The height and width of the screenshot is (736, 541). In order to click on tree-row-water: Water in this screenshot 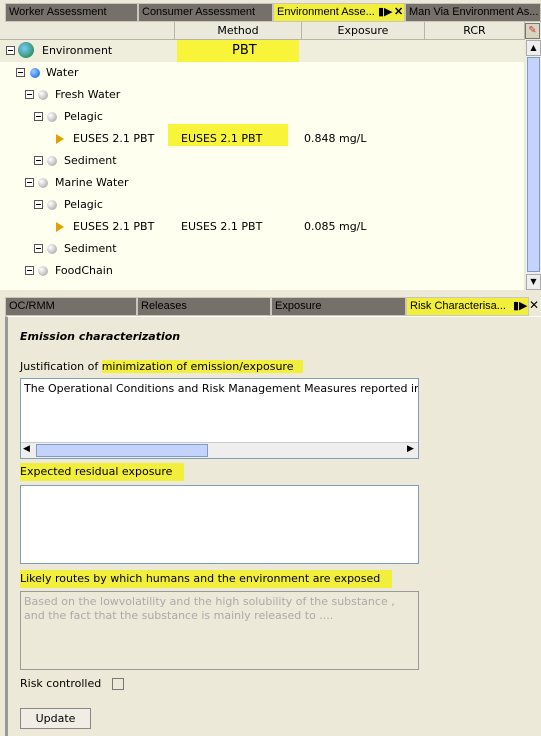, I will do `click(262, 73)`.